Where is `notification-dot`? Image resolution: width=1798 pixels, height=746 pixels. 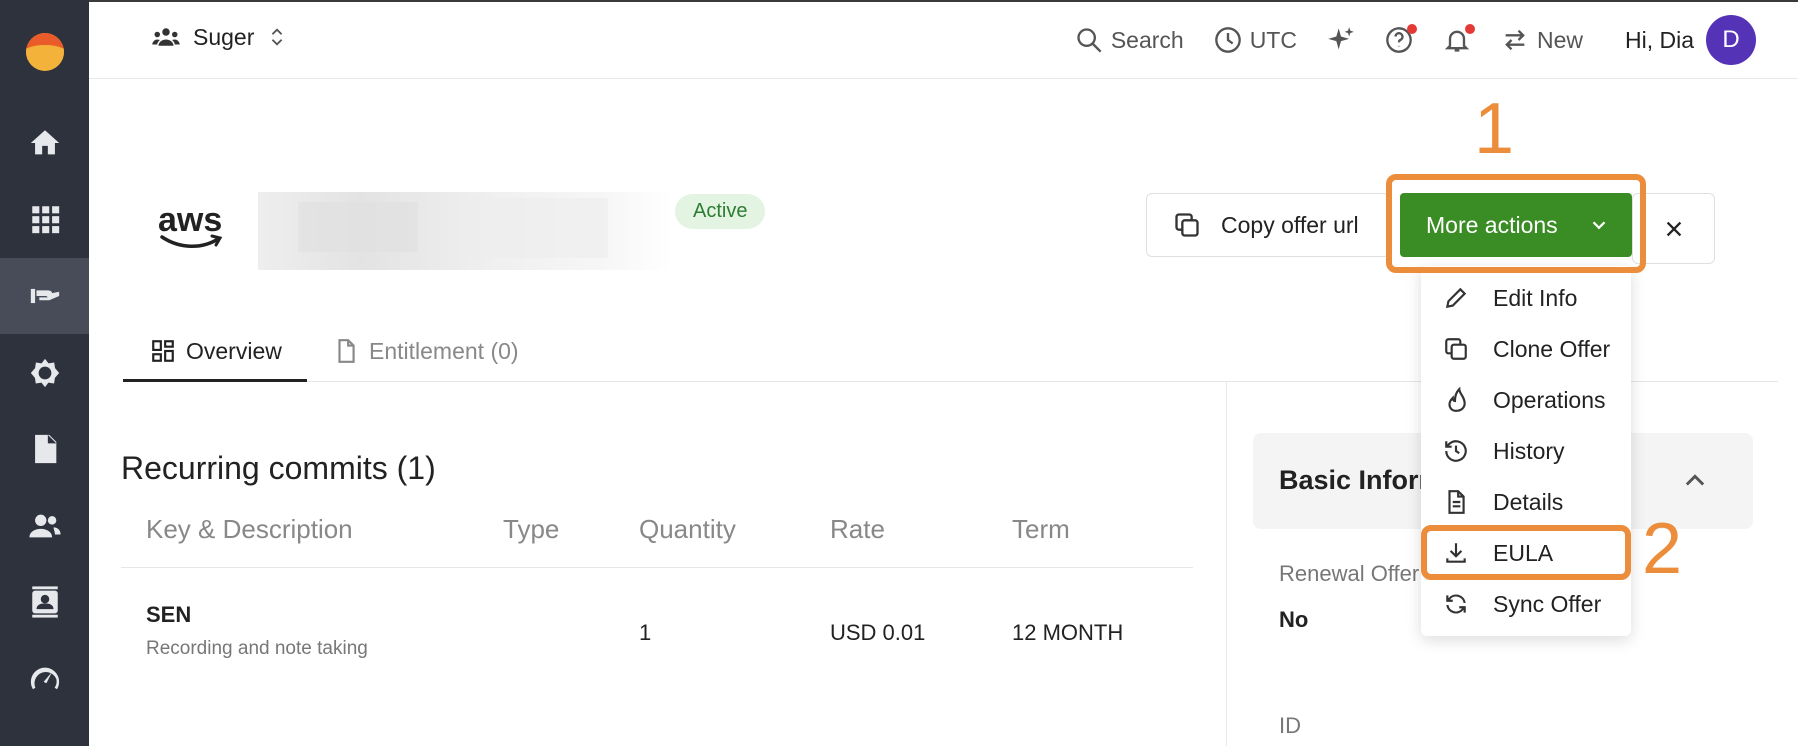
notification-dot is located at coordinates (1469, 29).